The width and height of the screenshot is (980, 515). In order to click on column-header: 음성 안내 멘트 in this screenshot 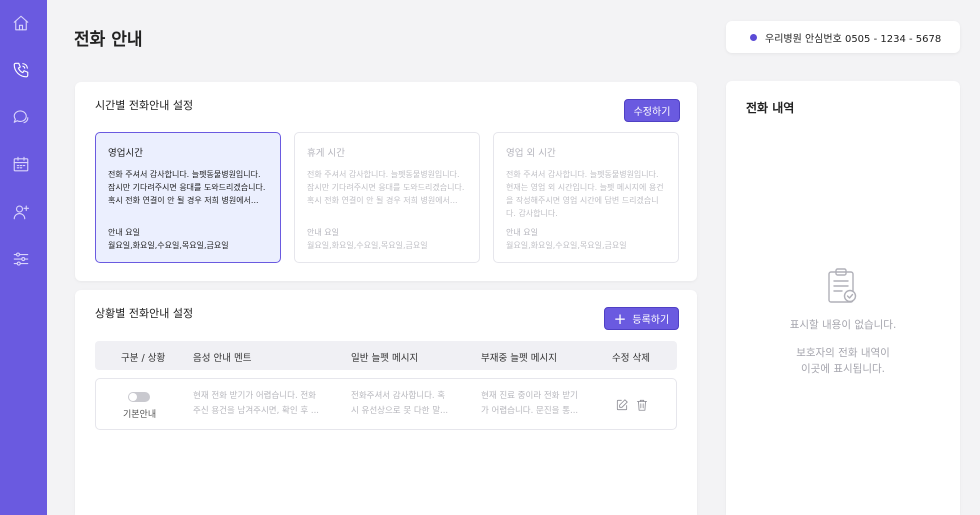, I will do `click(222, 358)`.